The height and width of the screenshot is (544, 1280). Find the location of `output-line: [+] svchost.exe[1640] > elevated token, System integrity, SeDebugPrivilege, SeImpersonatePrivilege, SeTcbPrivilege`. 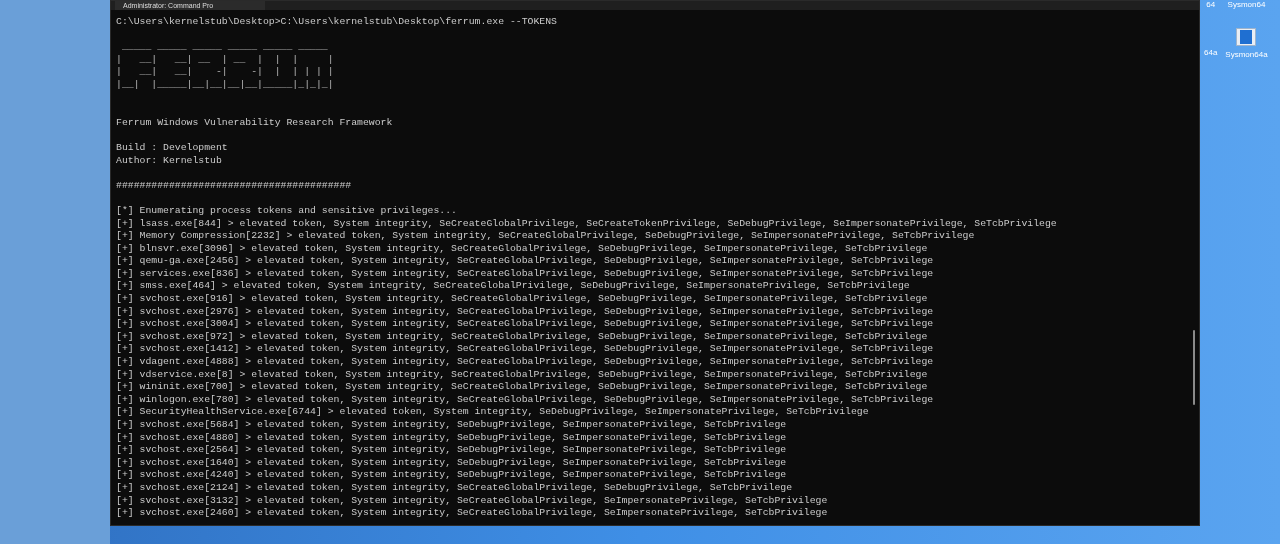

output-line: [+] svchost.exe[1640] > elevated token, System integrity, SeDebugPrivilege, SeImpersonatePrivilege, SeTcbPrivilege is located at coordinates (451, 463).